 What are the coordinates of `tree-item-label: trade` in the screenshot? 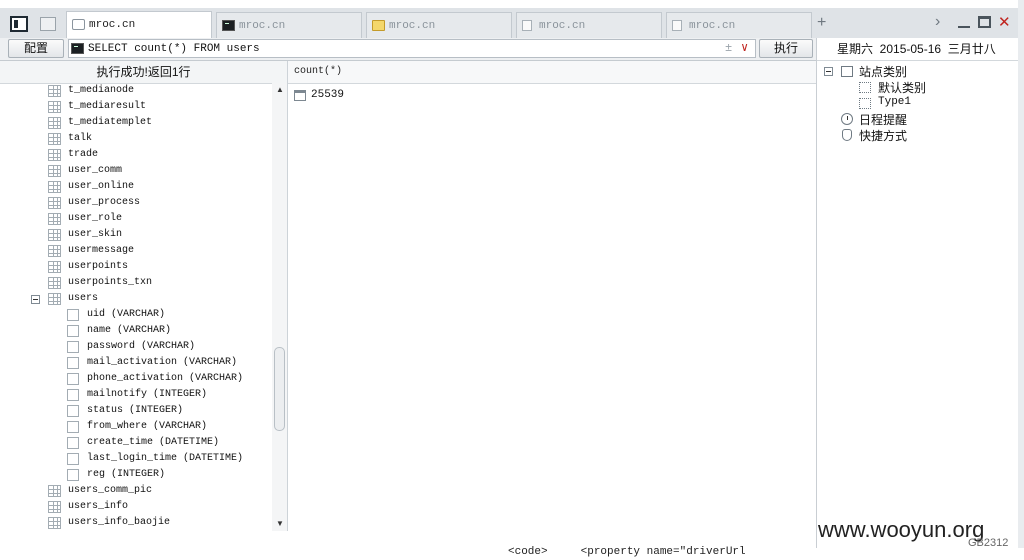 It's located at (83, 154).